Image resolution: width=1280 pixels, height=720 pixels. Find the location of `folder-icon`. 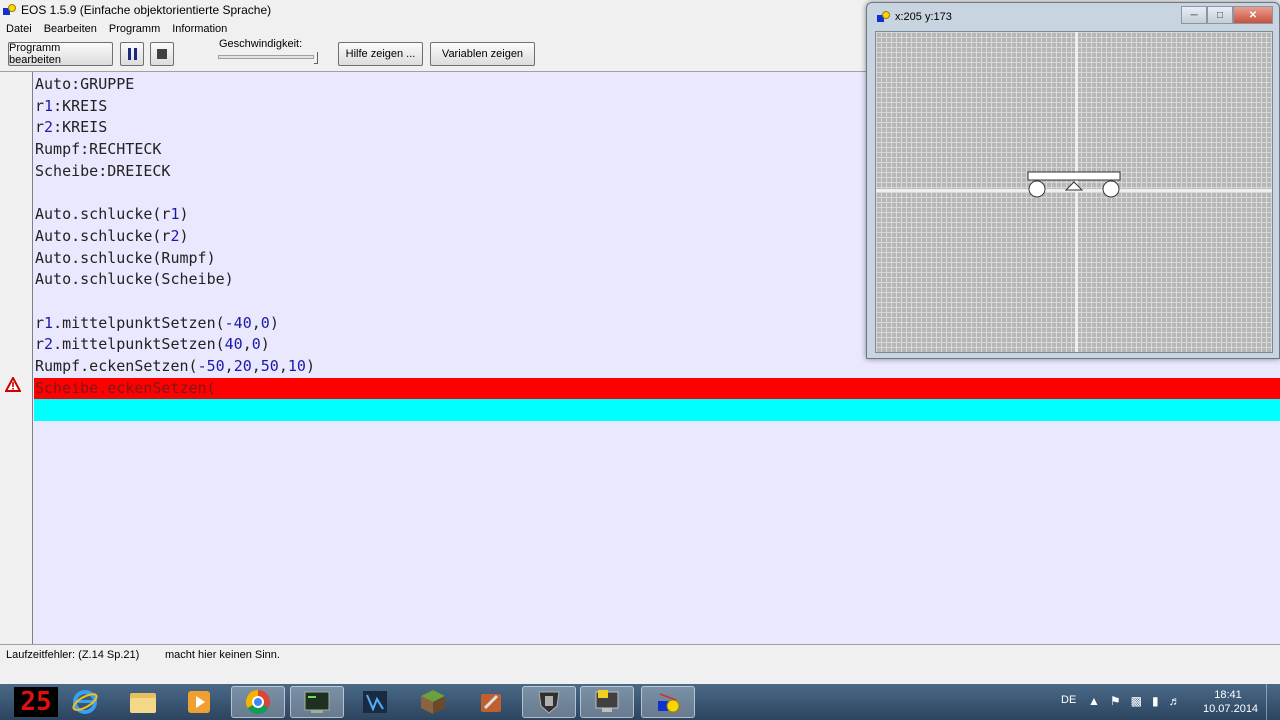

folder-icon is located at coordinates (143, 703).